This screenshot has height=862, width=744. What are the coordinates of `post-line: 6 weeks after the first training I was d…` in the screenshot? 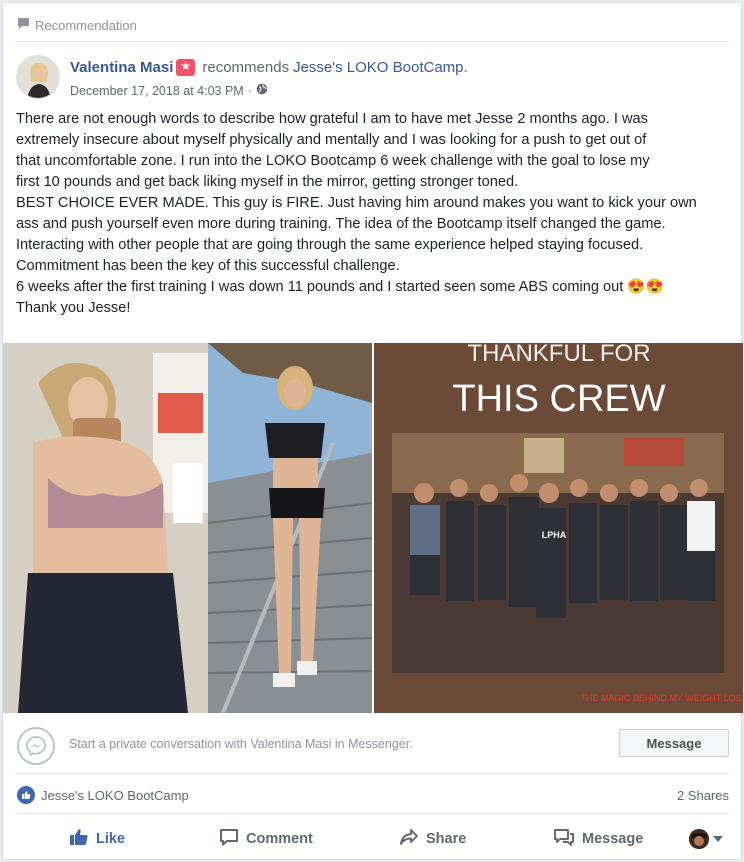 It's located at (374, 287).